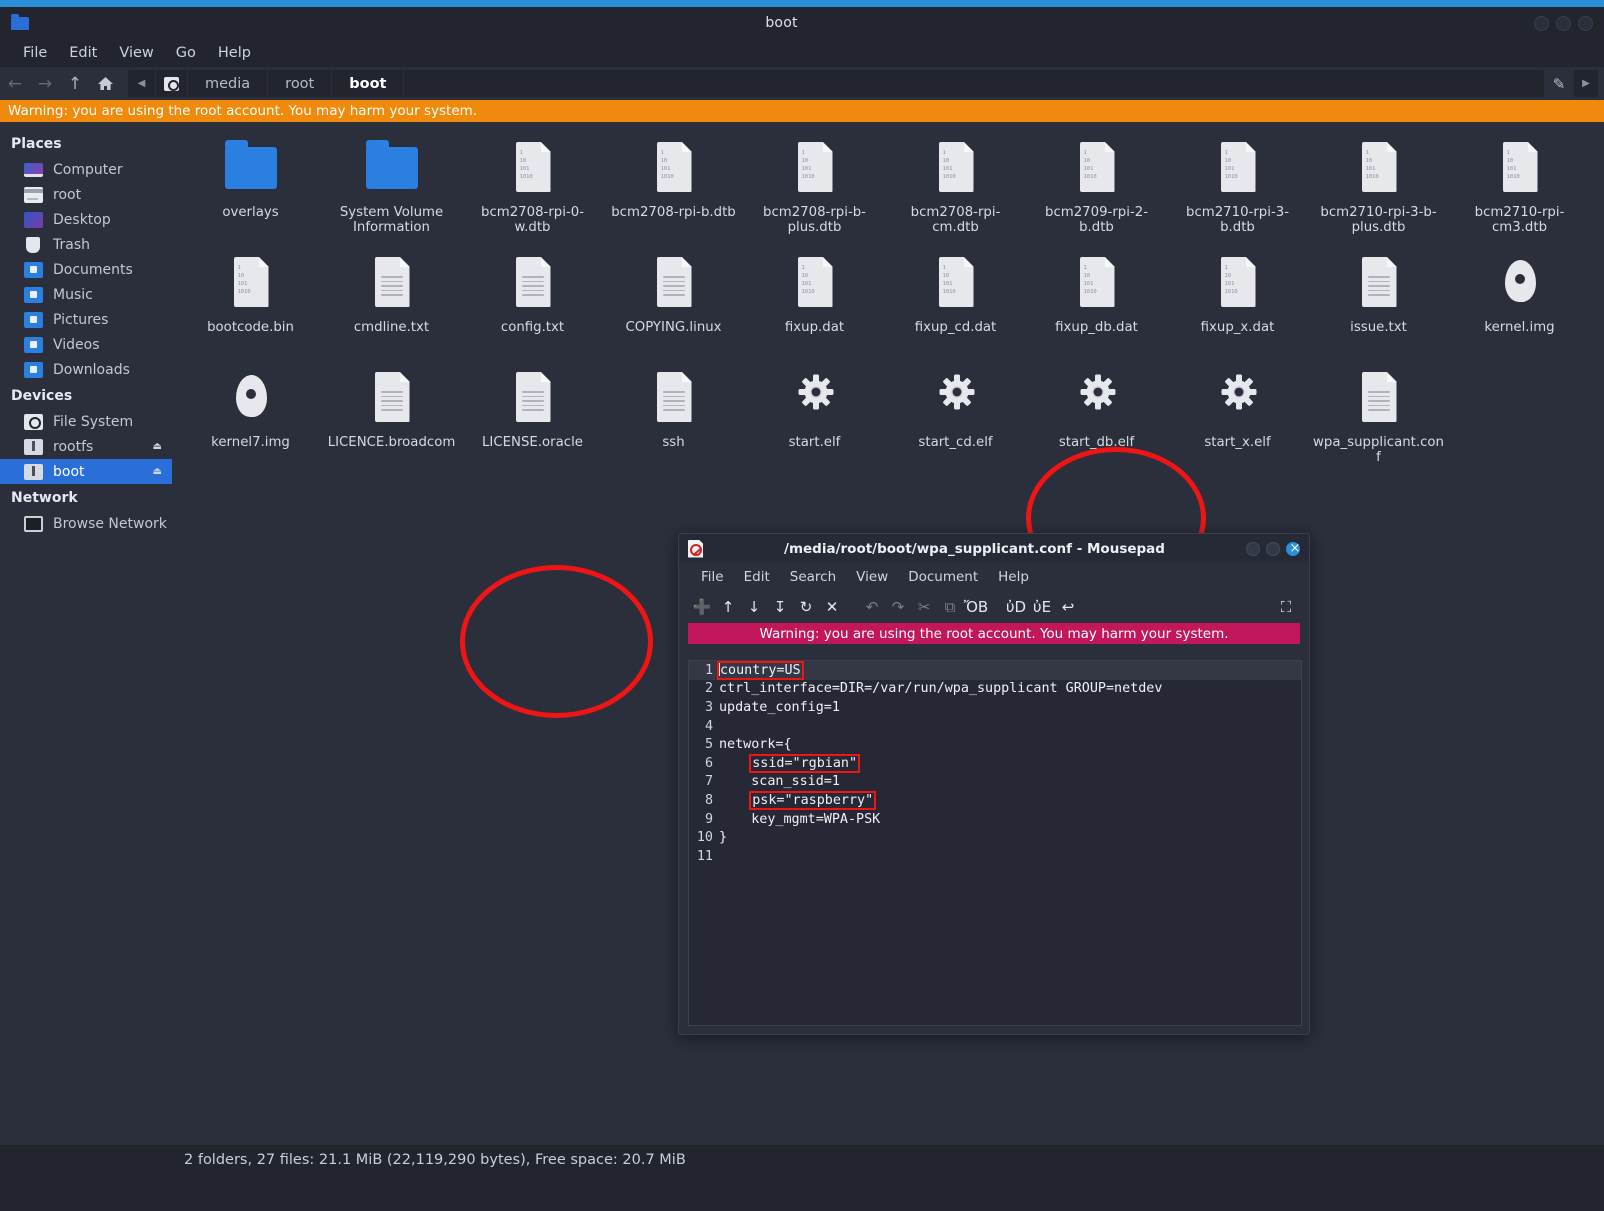 The width and height of the screenshot is (1604, 1211). Describe the element at coordinates (814, 306) in the screenshot. I see `file-item: 1 10 101 1010 fixup.dat` at that location.